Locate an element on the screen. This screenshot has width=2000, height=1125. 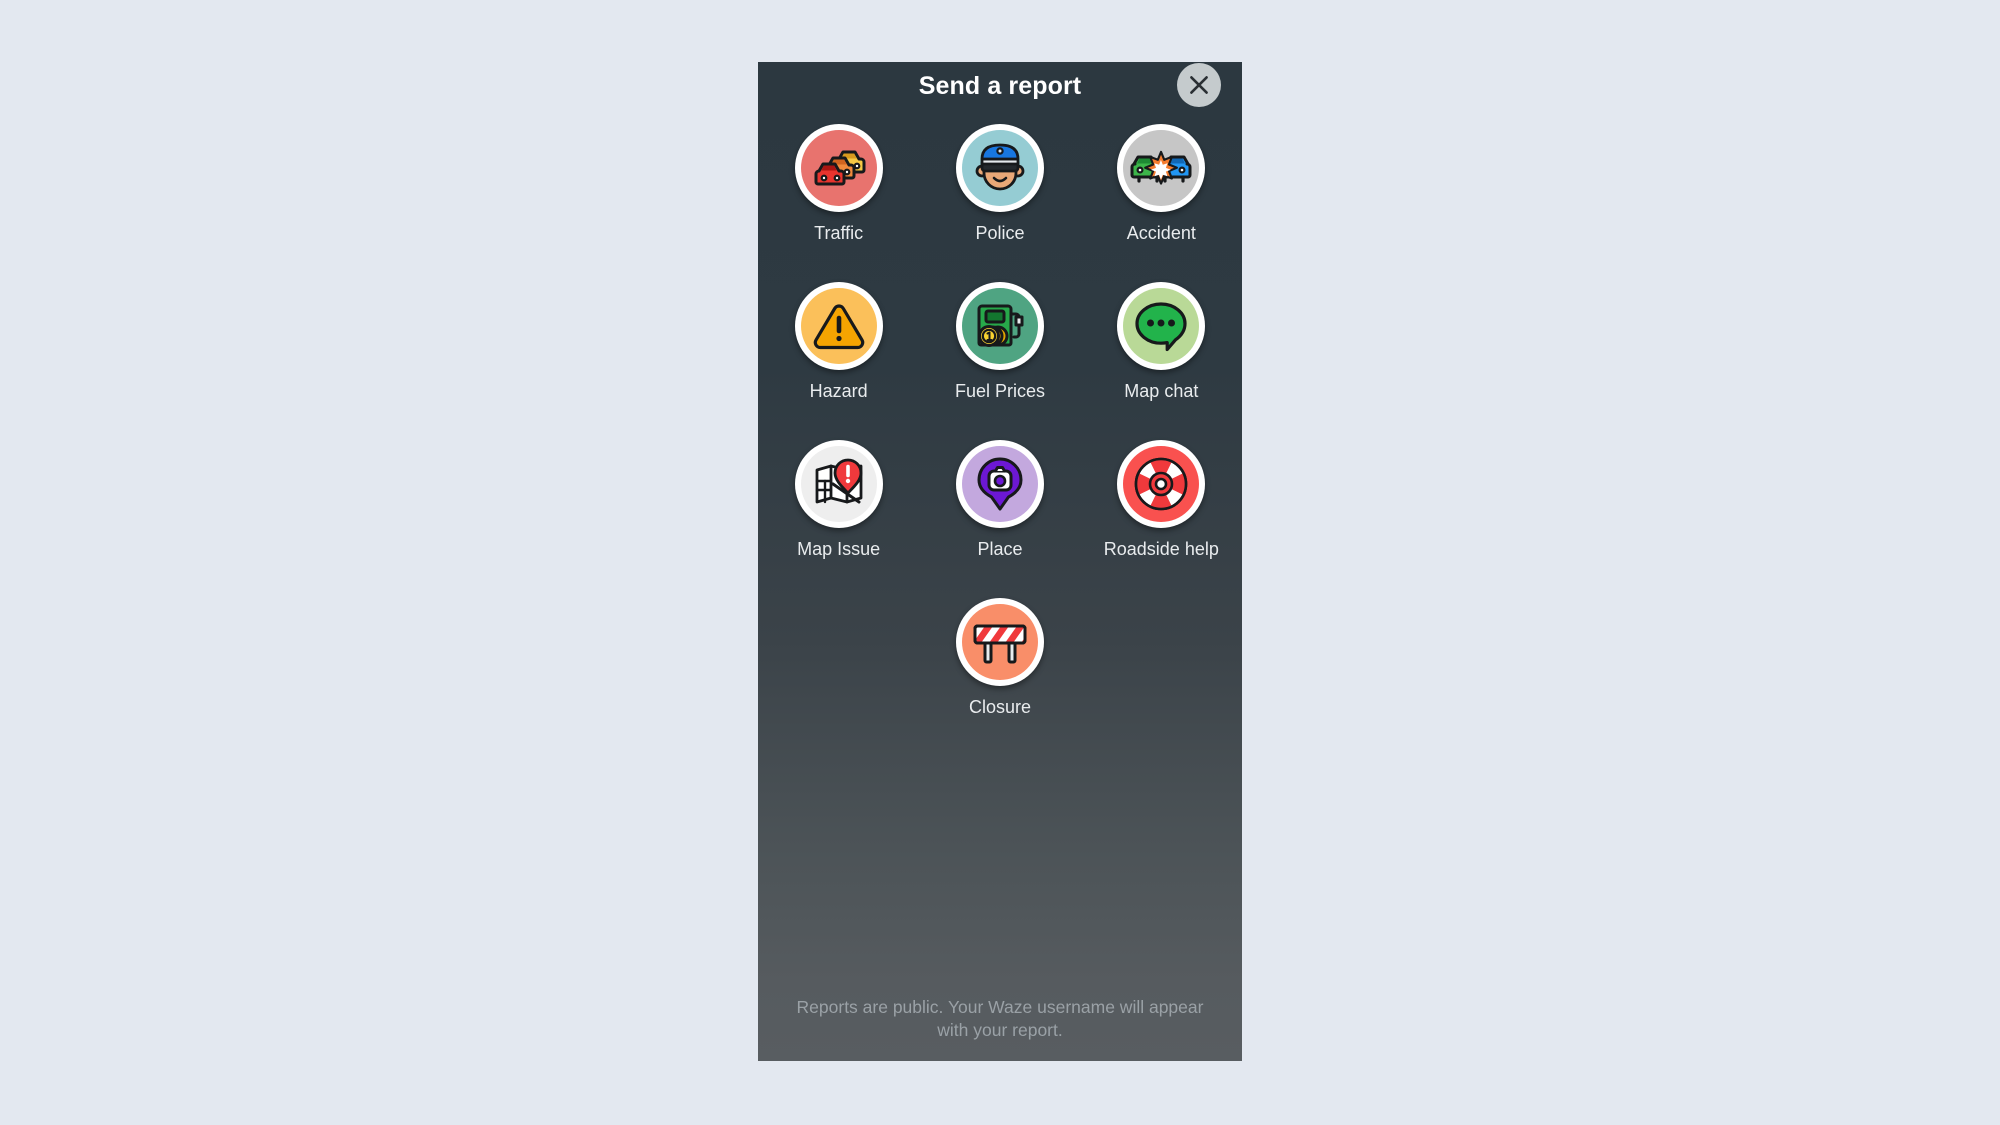
fuel-pump-coin-icon is located at coordinates (999, 326).